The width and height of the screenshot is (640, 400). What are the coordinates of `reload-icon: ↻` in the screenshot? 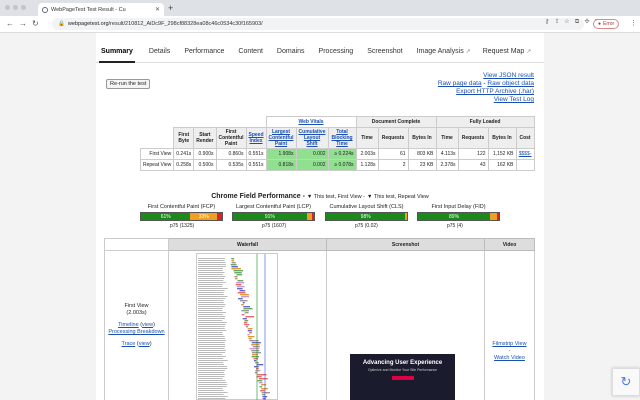 It's located at (35, 23).